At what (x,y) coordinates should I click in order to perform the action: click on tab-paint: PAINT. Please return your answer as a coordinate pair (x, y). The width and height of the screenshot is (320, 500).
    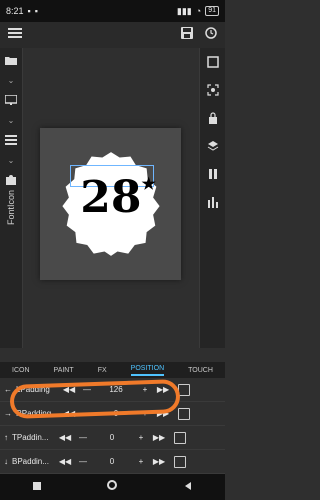
    Looking at the image, I should click on (64, 370).